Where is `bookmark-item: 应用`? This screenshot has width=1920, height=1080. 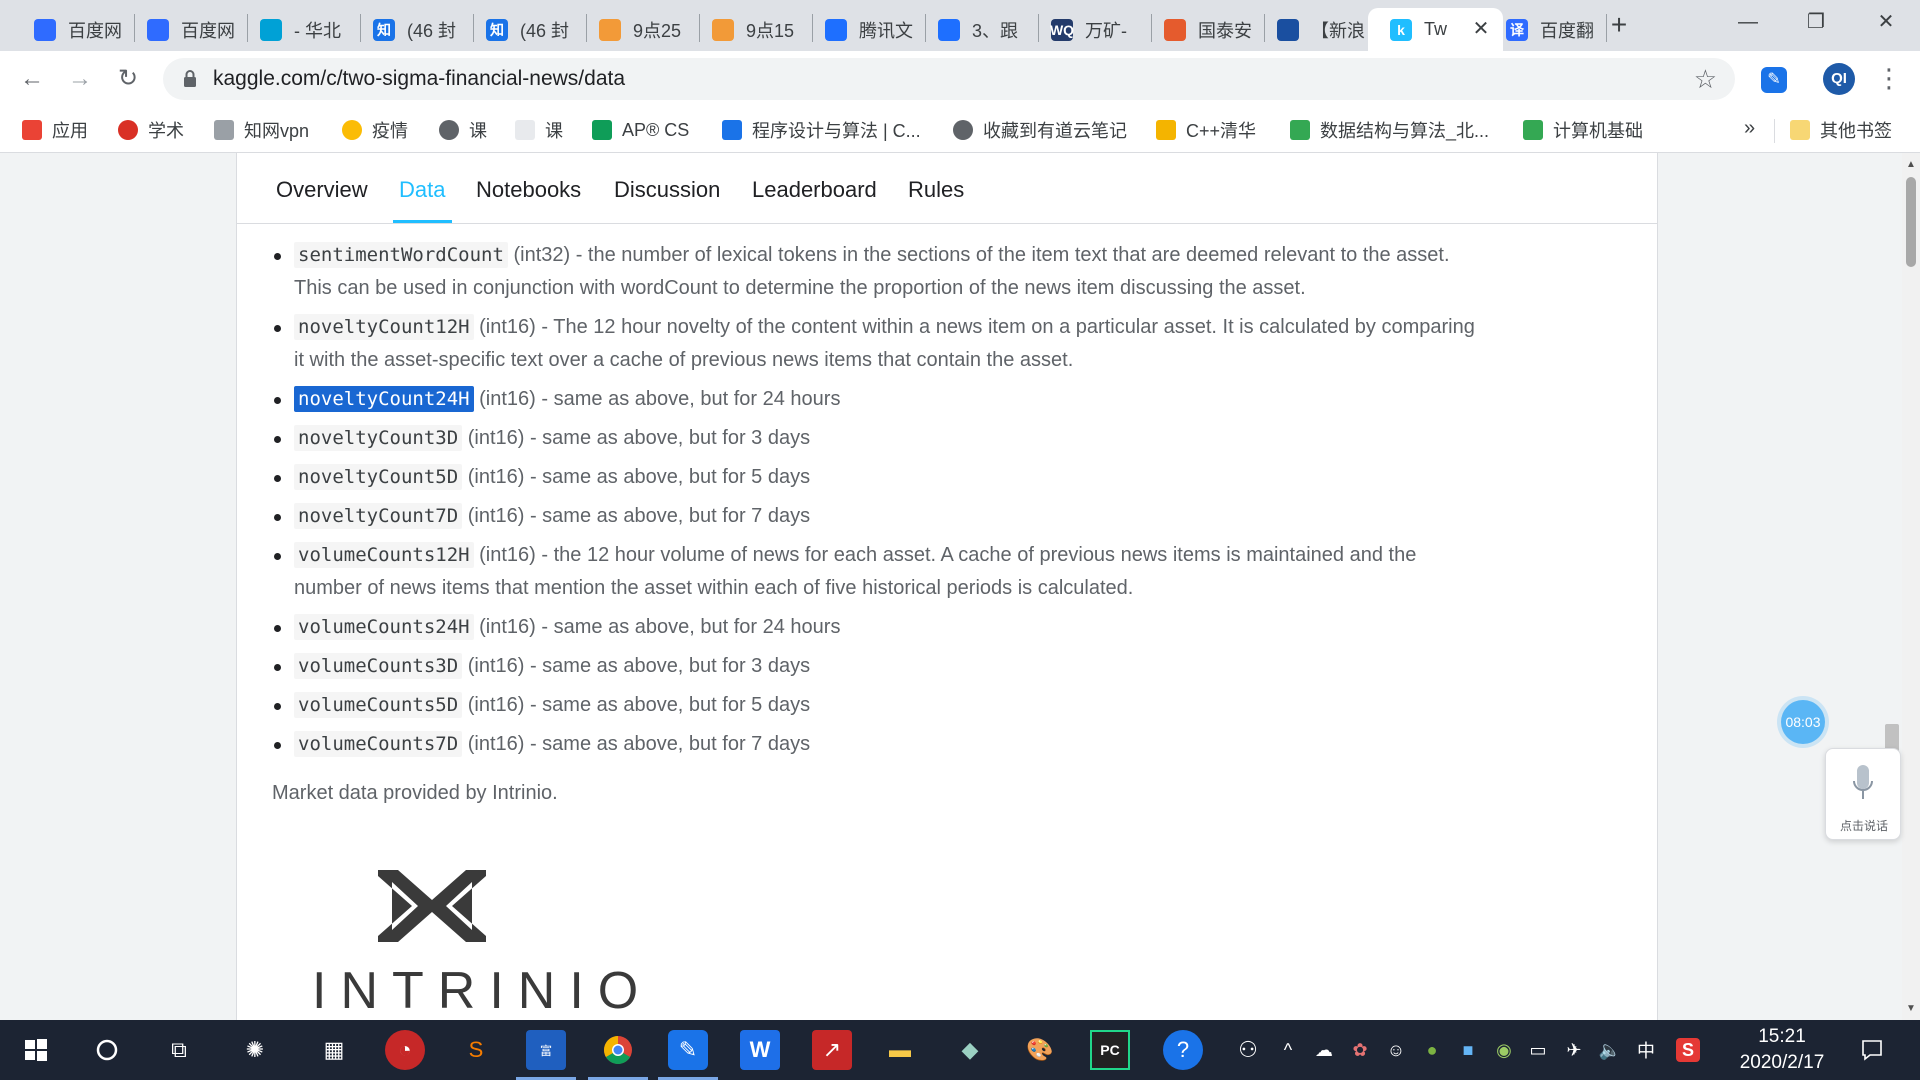
bookmark-item: 应用 is located at coordinates (55, 130).